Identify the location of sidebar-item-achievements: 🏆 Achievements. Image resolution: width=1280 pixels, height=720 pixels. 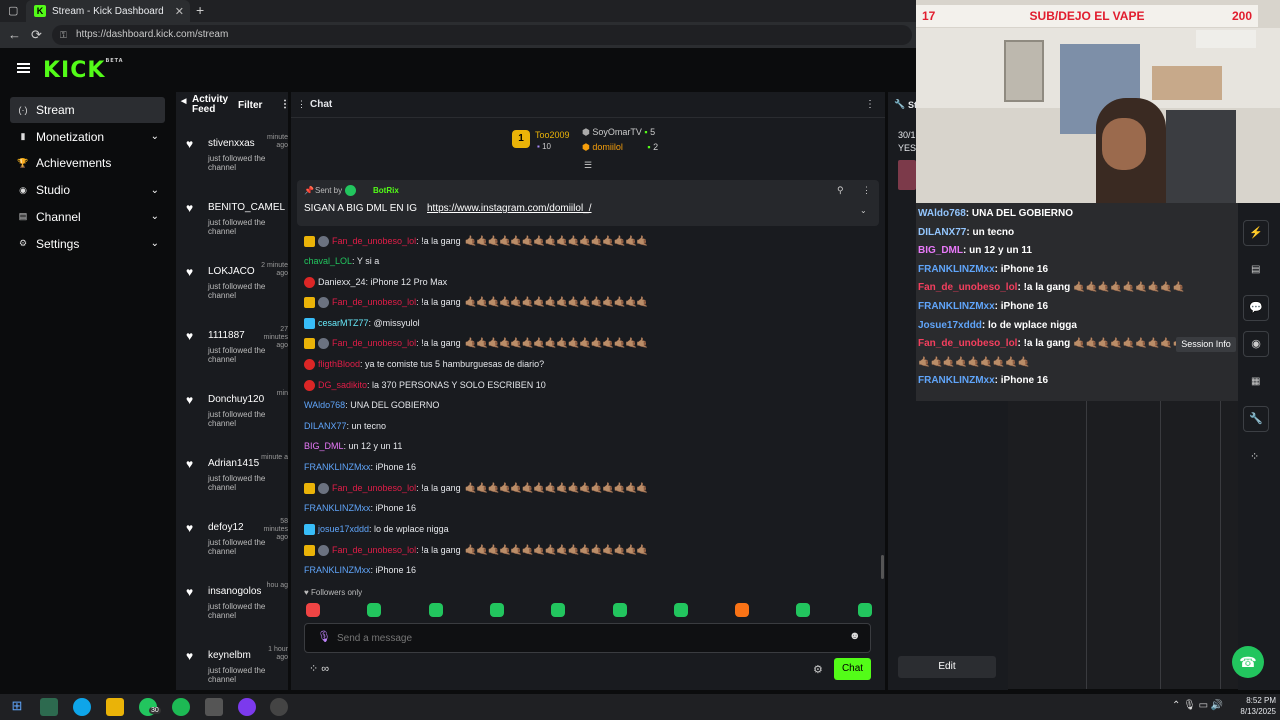
(87, 163).